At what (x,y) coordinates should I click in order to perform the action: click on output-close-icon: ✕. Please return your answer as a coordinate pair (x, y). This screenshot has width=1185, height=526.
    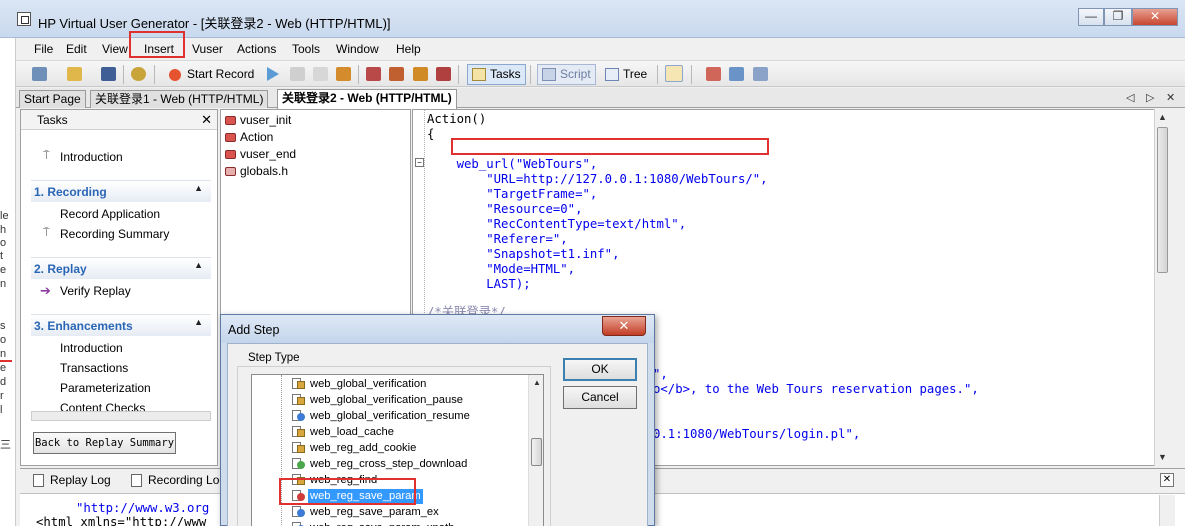
    Looking at the image, I should click on (1167, 480).